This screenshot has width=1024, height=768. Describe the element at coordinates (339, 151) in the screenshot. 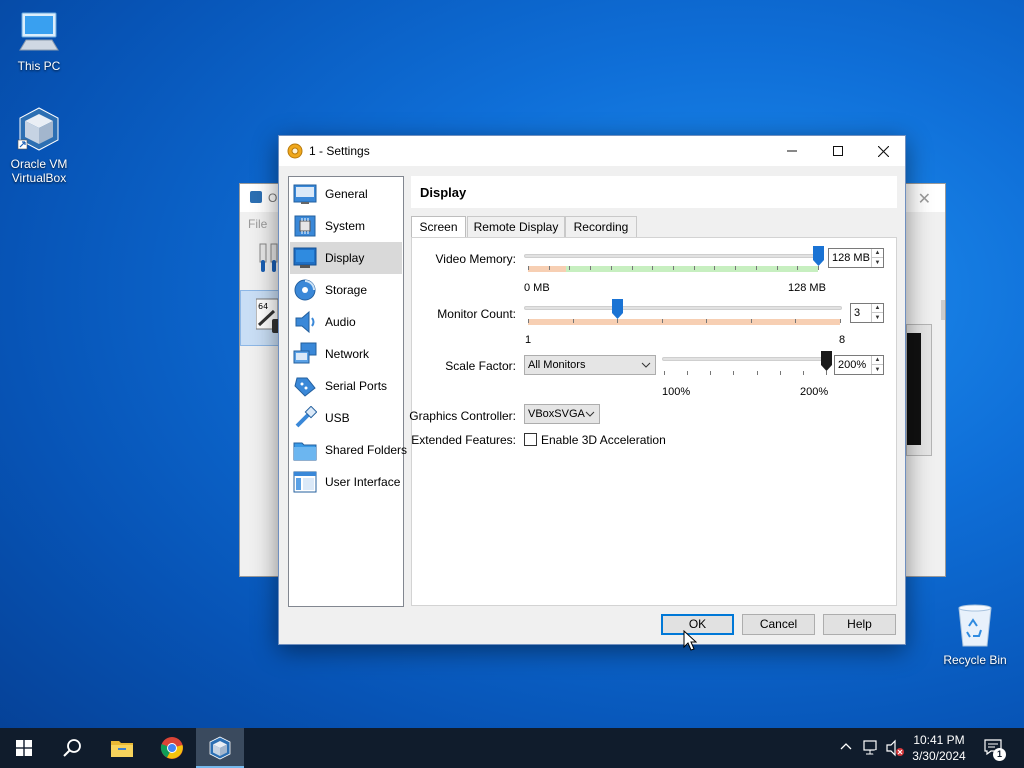

I see `dialog-title: 1 - Settings` at that location.